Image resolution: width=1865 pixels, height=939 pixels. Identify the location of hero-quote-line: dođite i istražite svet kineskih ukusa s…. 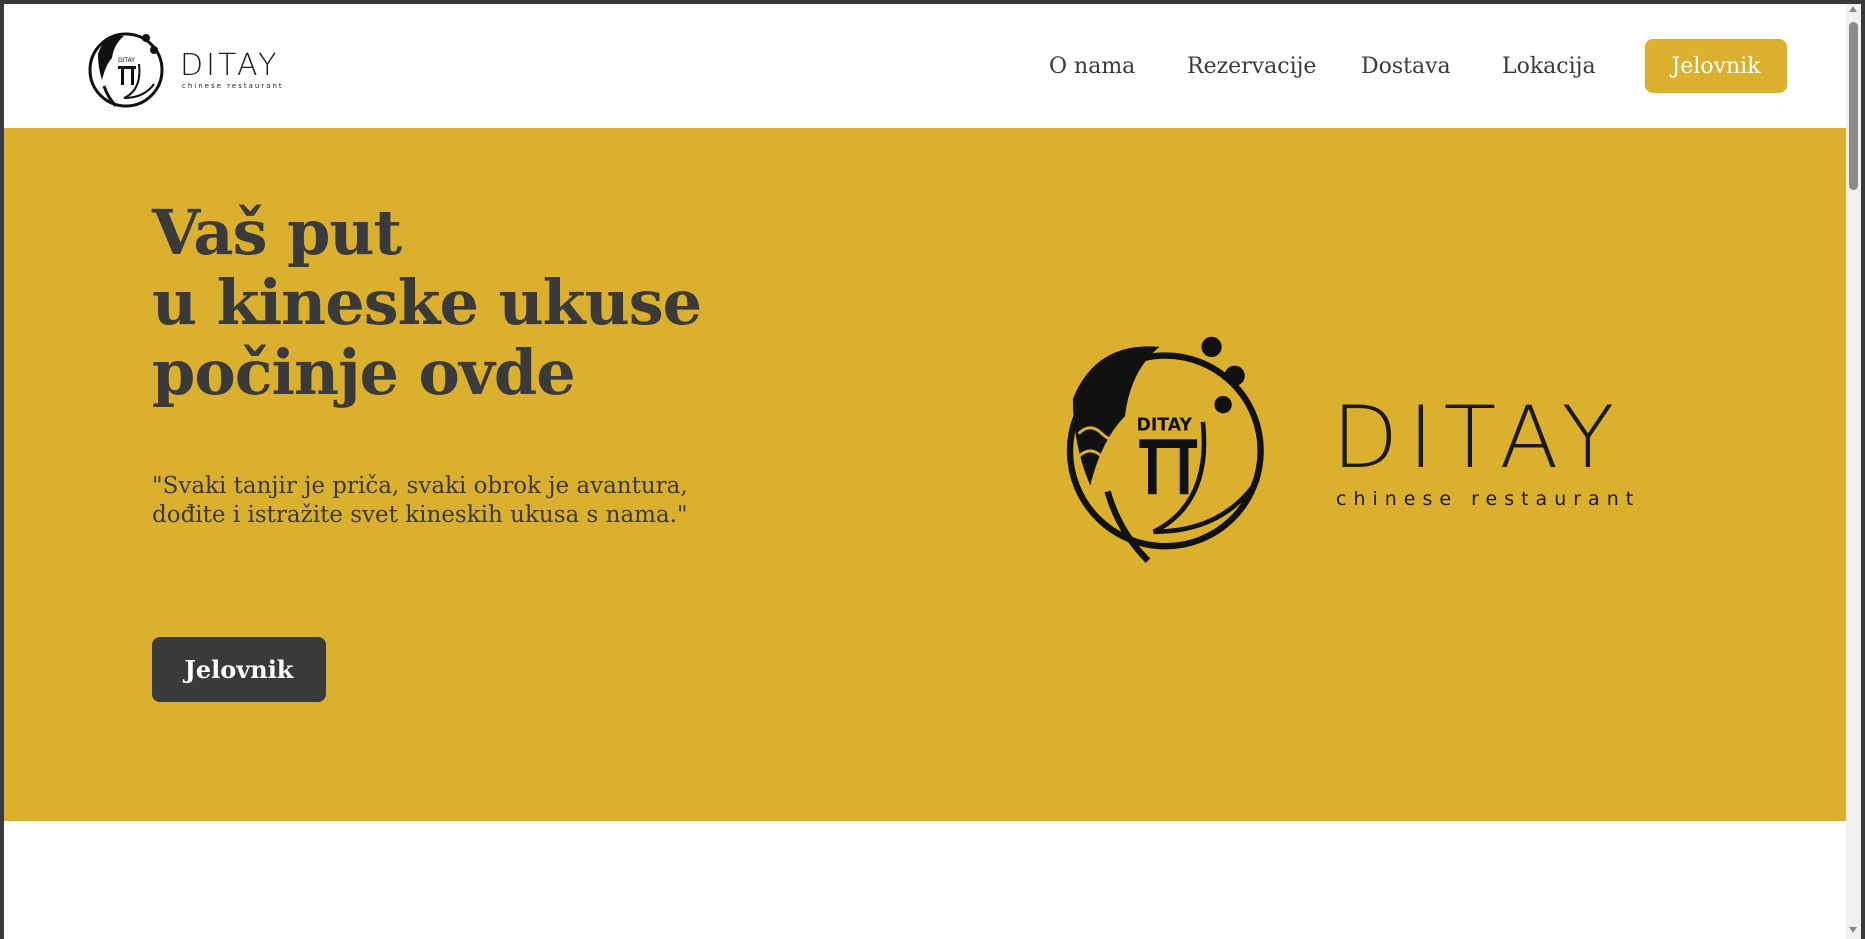
(420, 515).